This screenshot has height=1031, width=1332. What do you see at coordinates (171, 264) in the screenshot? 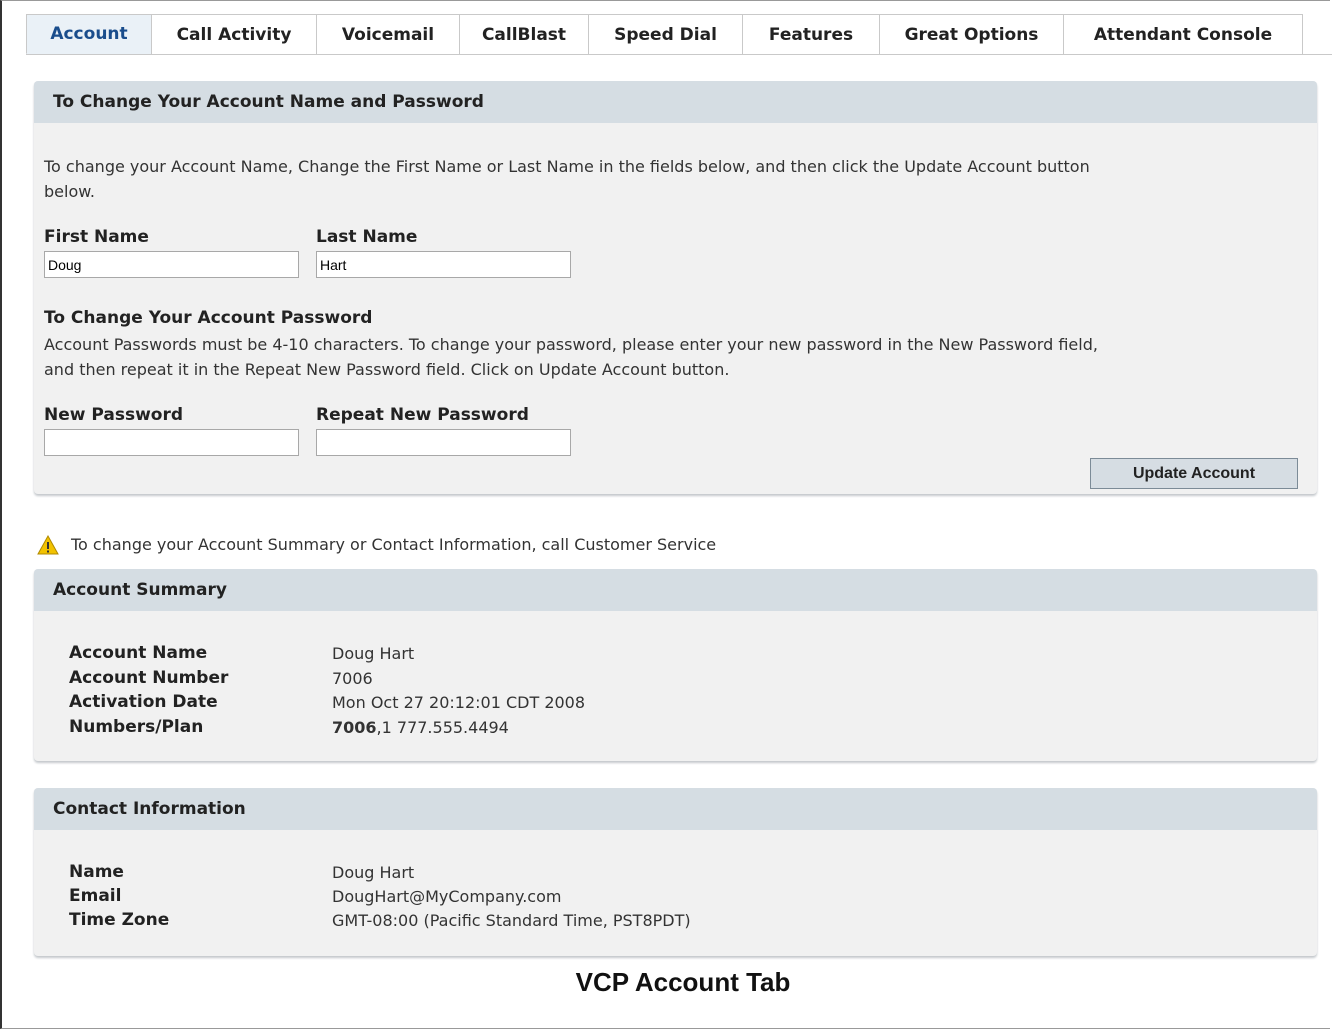
I see `first-name-field` at bounding box center [171, 264].